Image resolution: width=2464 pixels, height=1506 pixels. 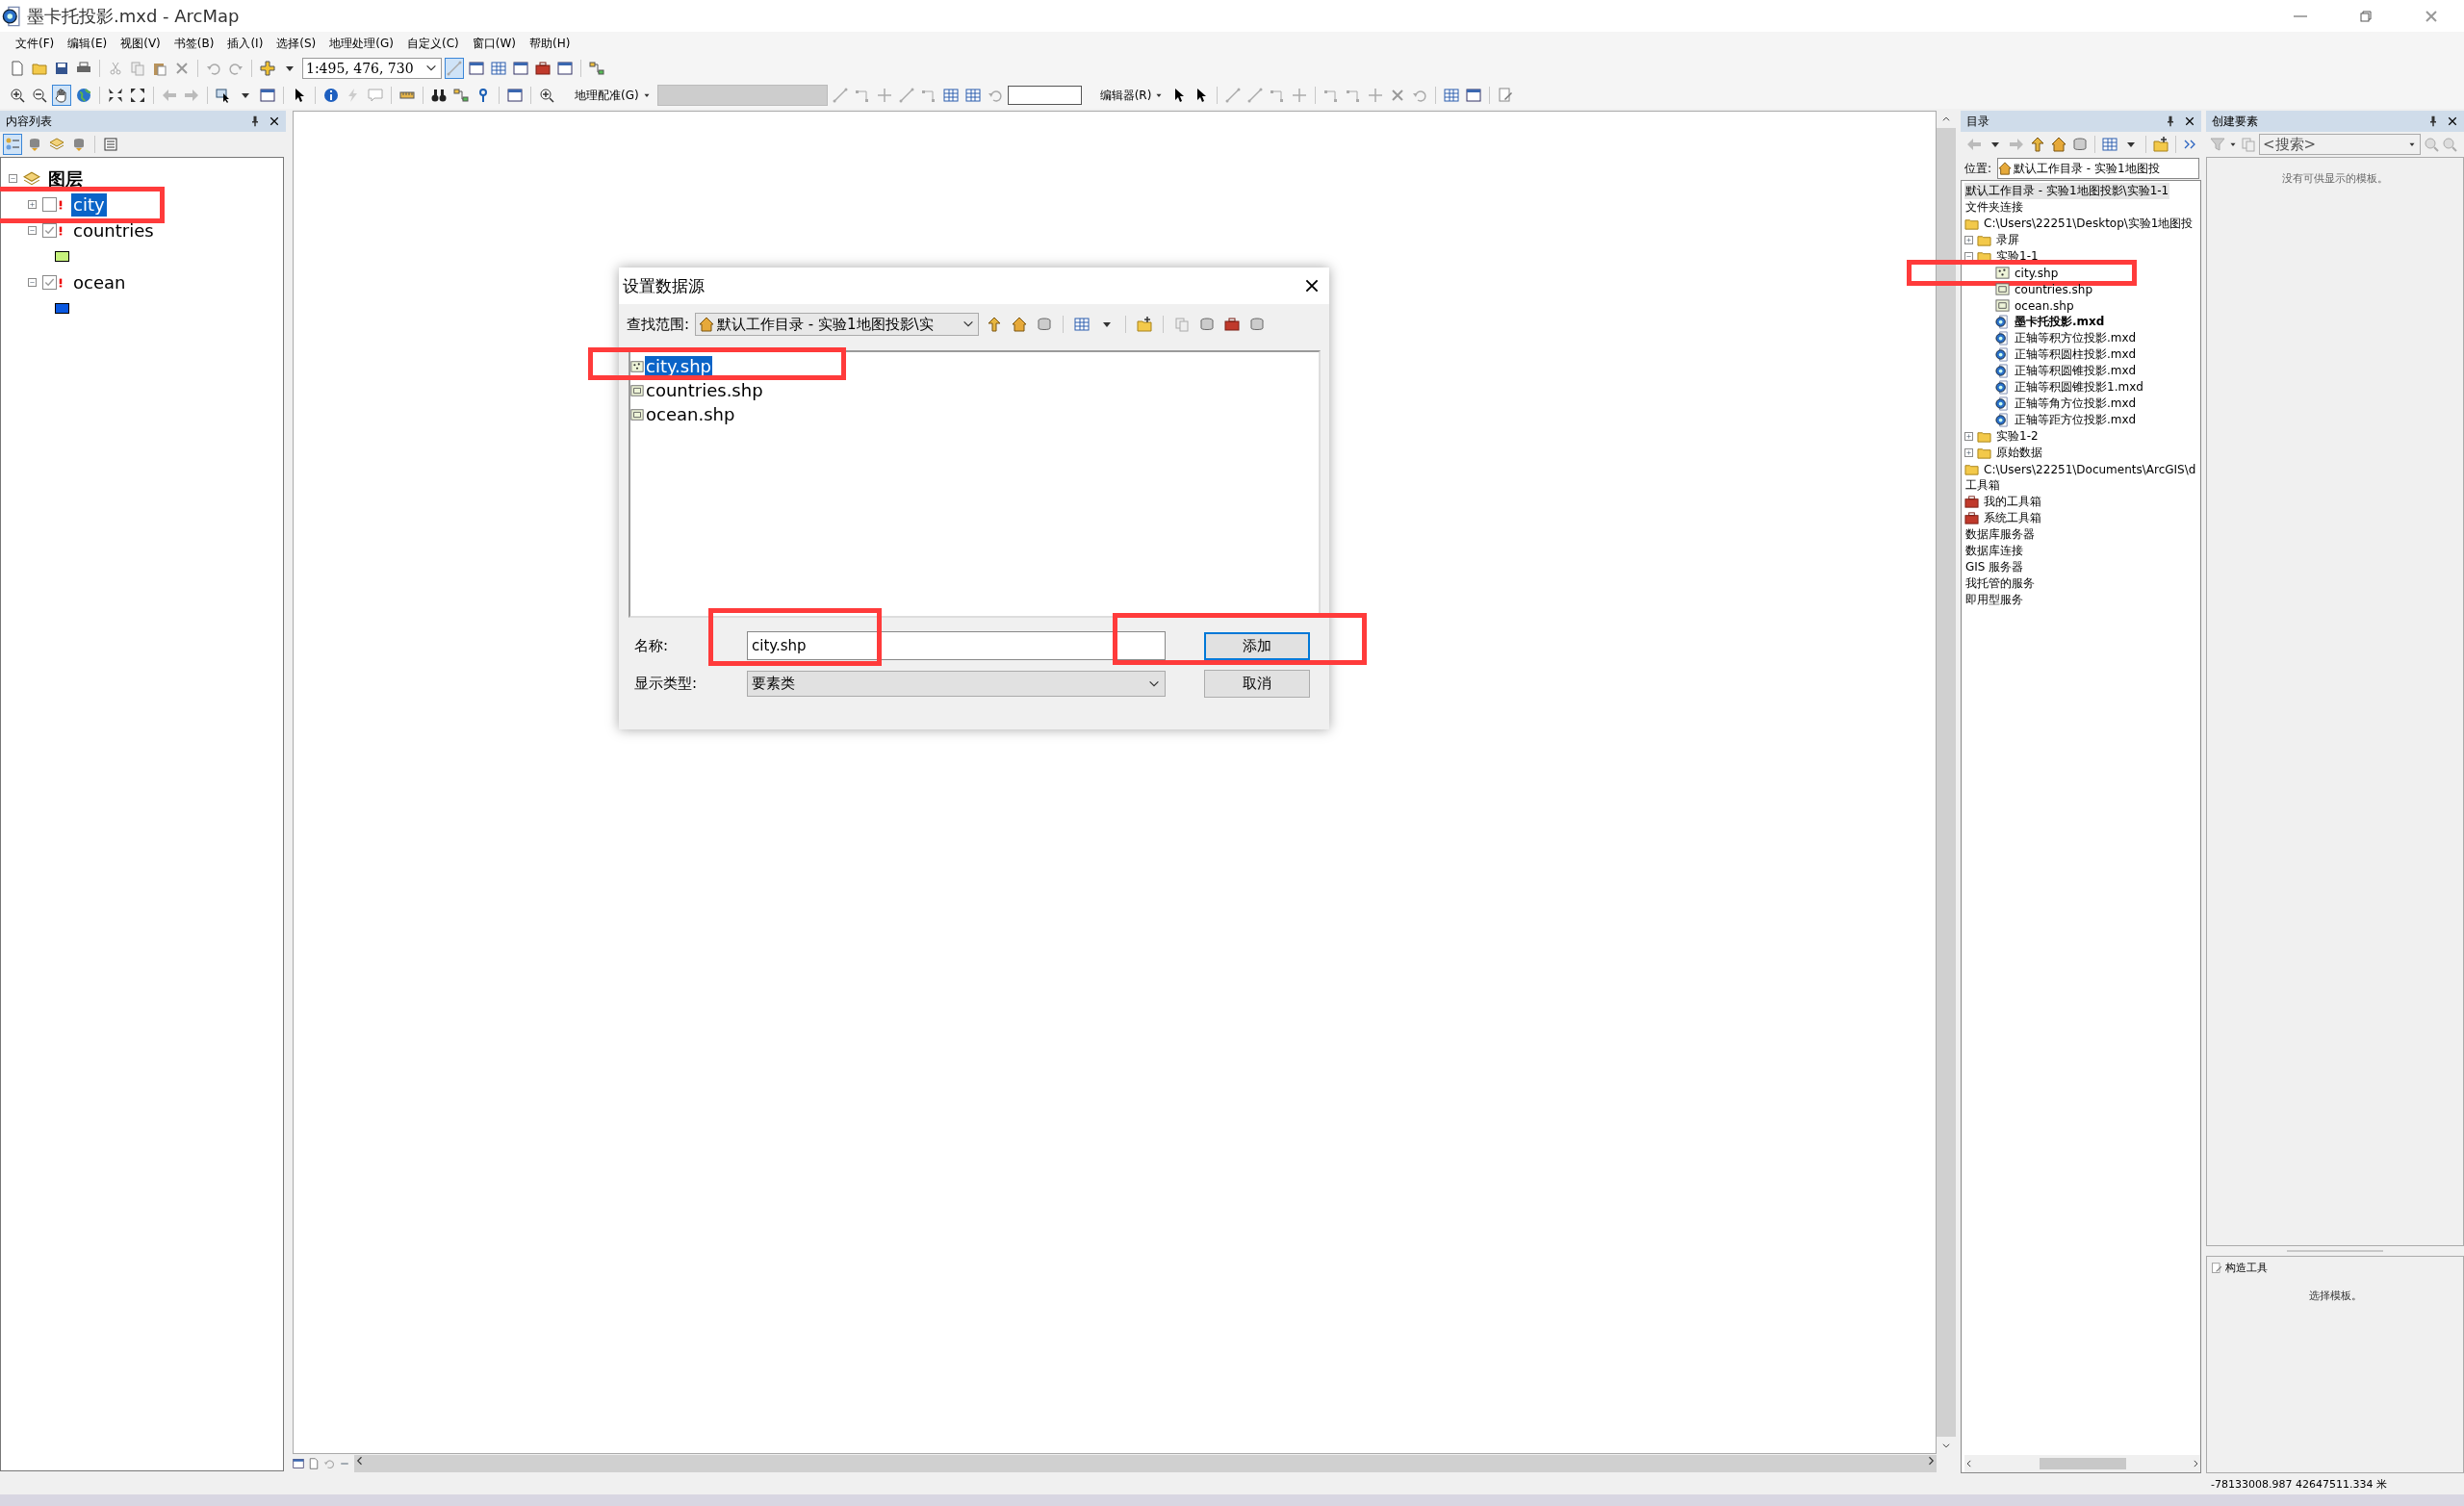 I want to click on type-value: 要素类, so click(x=773, y=684).